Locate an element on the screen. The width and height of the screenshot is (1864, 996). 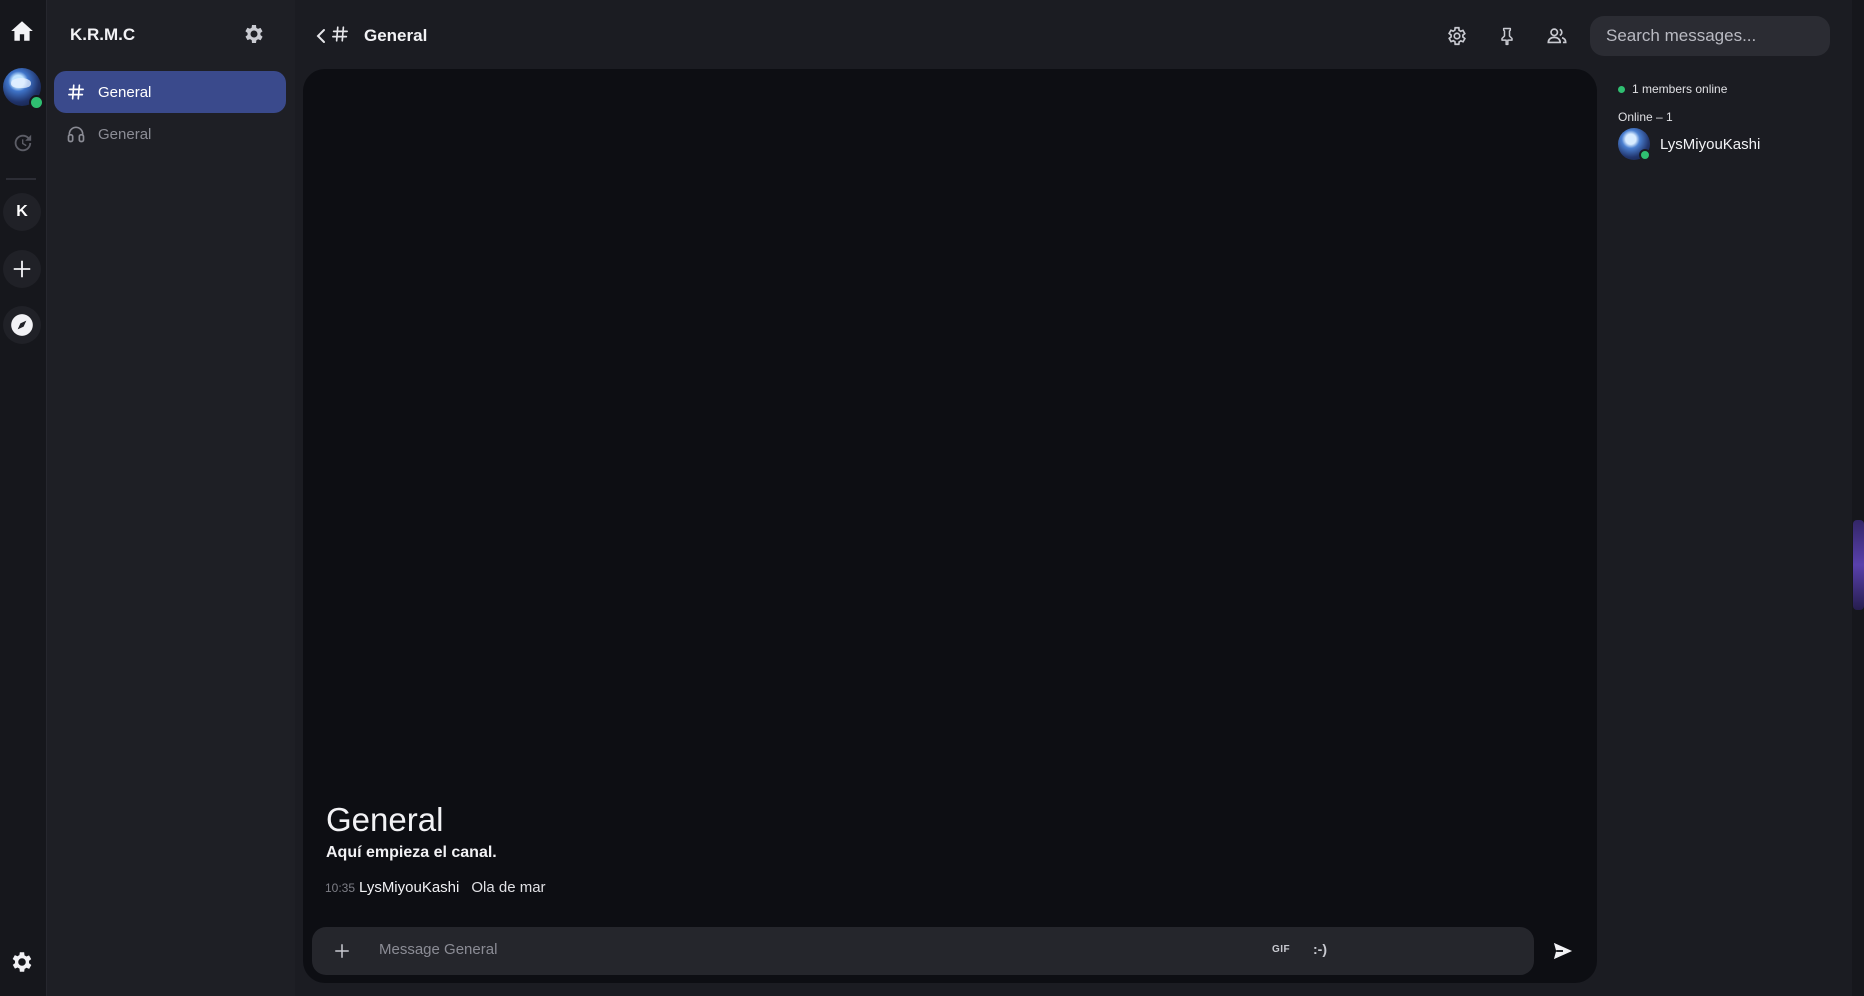
send-button is located at coordinates (1563, 951).